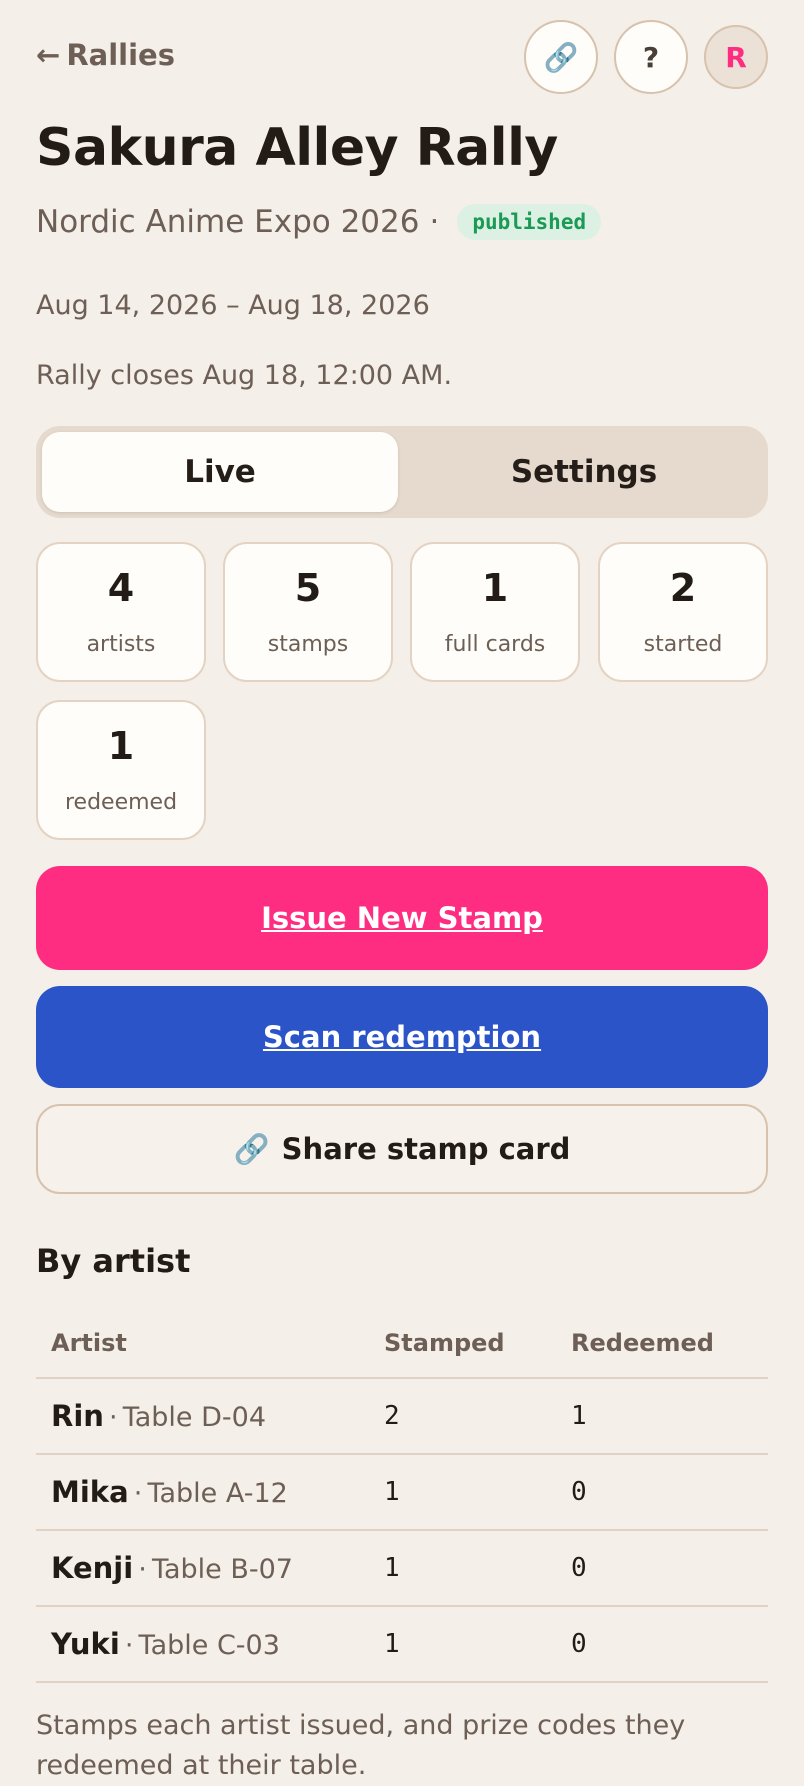 This screenshot has height=1786, width=804. What do you see at coordinates (402, 1037) in the screenshot?
I see `scan-redemption-button: Scan redemption` at bounding box center [402, 1037].